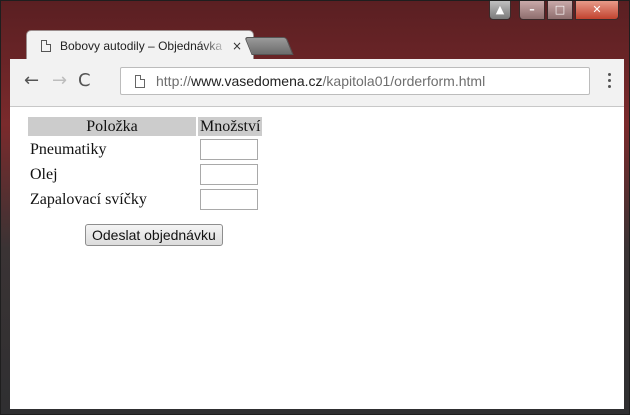  I want to click on user-icon: ▲, so click(500, 9).